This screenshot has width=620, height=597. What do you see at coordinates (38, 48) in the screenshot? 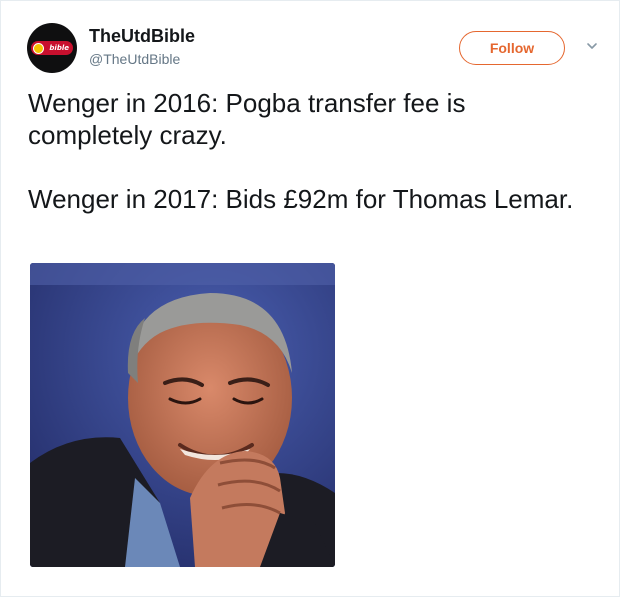
I see `crest-icon` at bounding box center [38, 48].